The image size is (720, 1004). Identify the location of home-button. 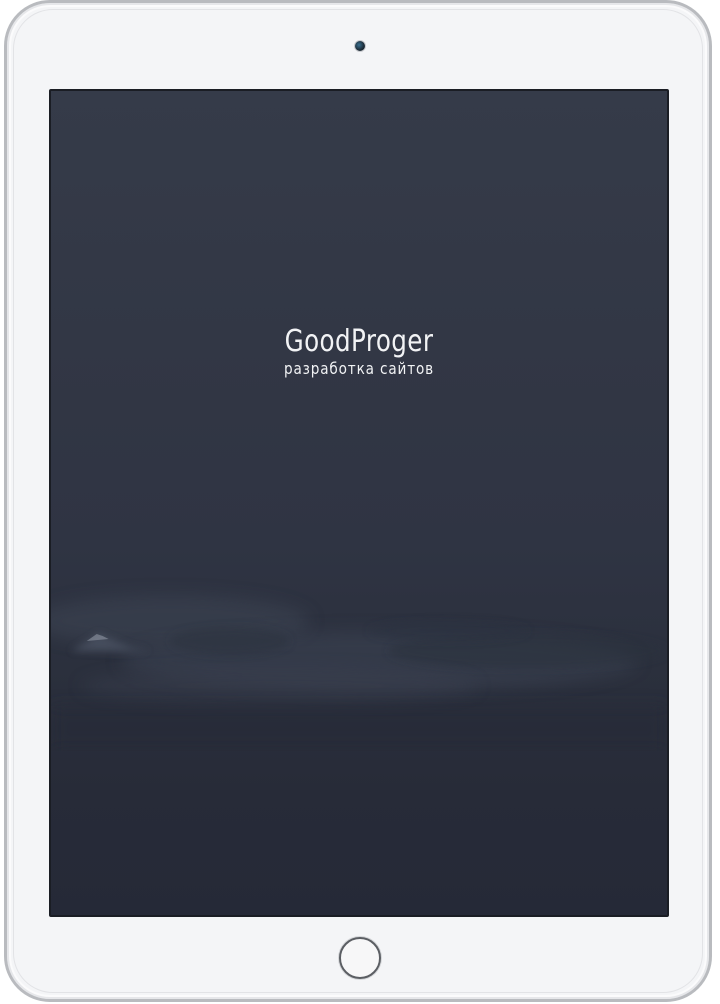
(360, 958).